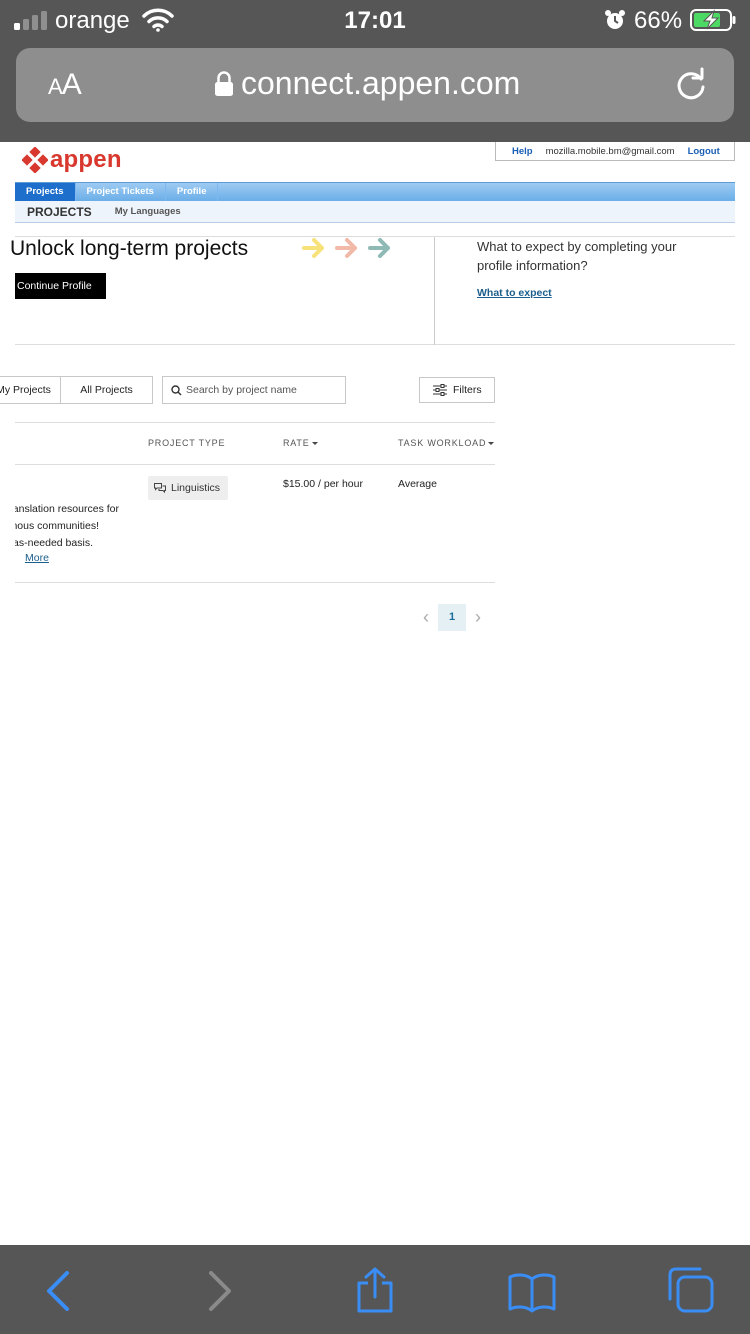 This screenshot has width=750, height=1334. What do you see at coordinates (255, 464) in the screenshot?
I see `table-header-divider` at bounding box center [255, 464].